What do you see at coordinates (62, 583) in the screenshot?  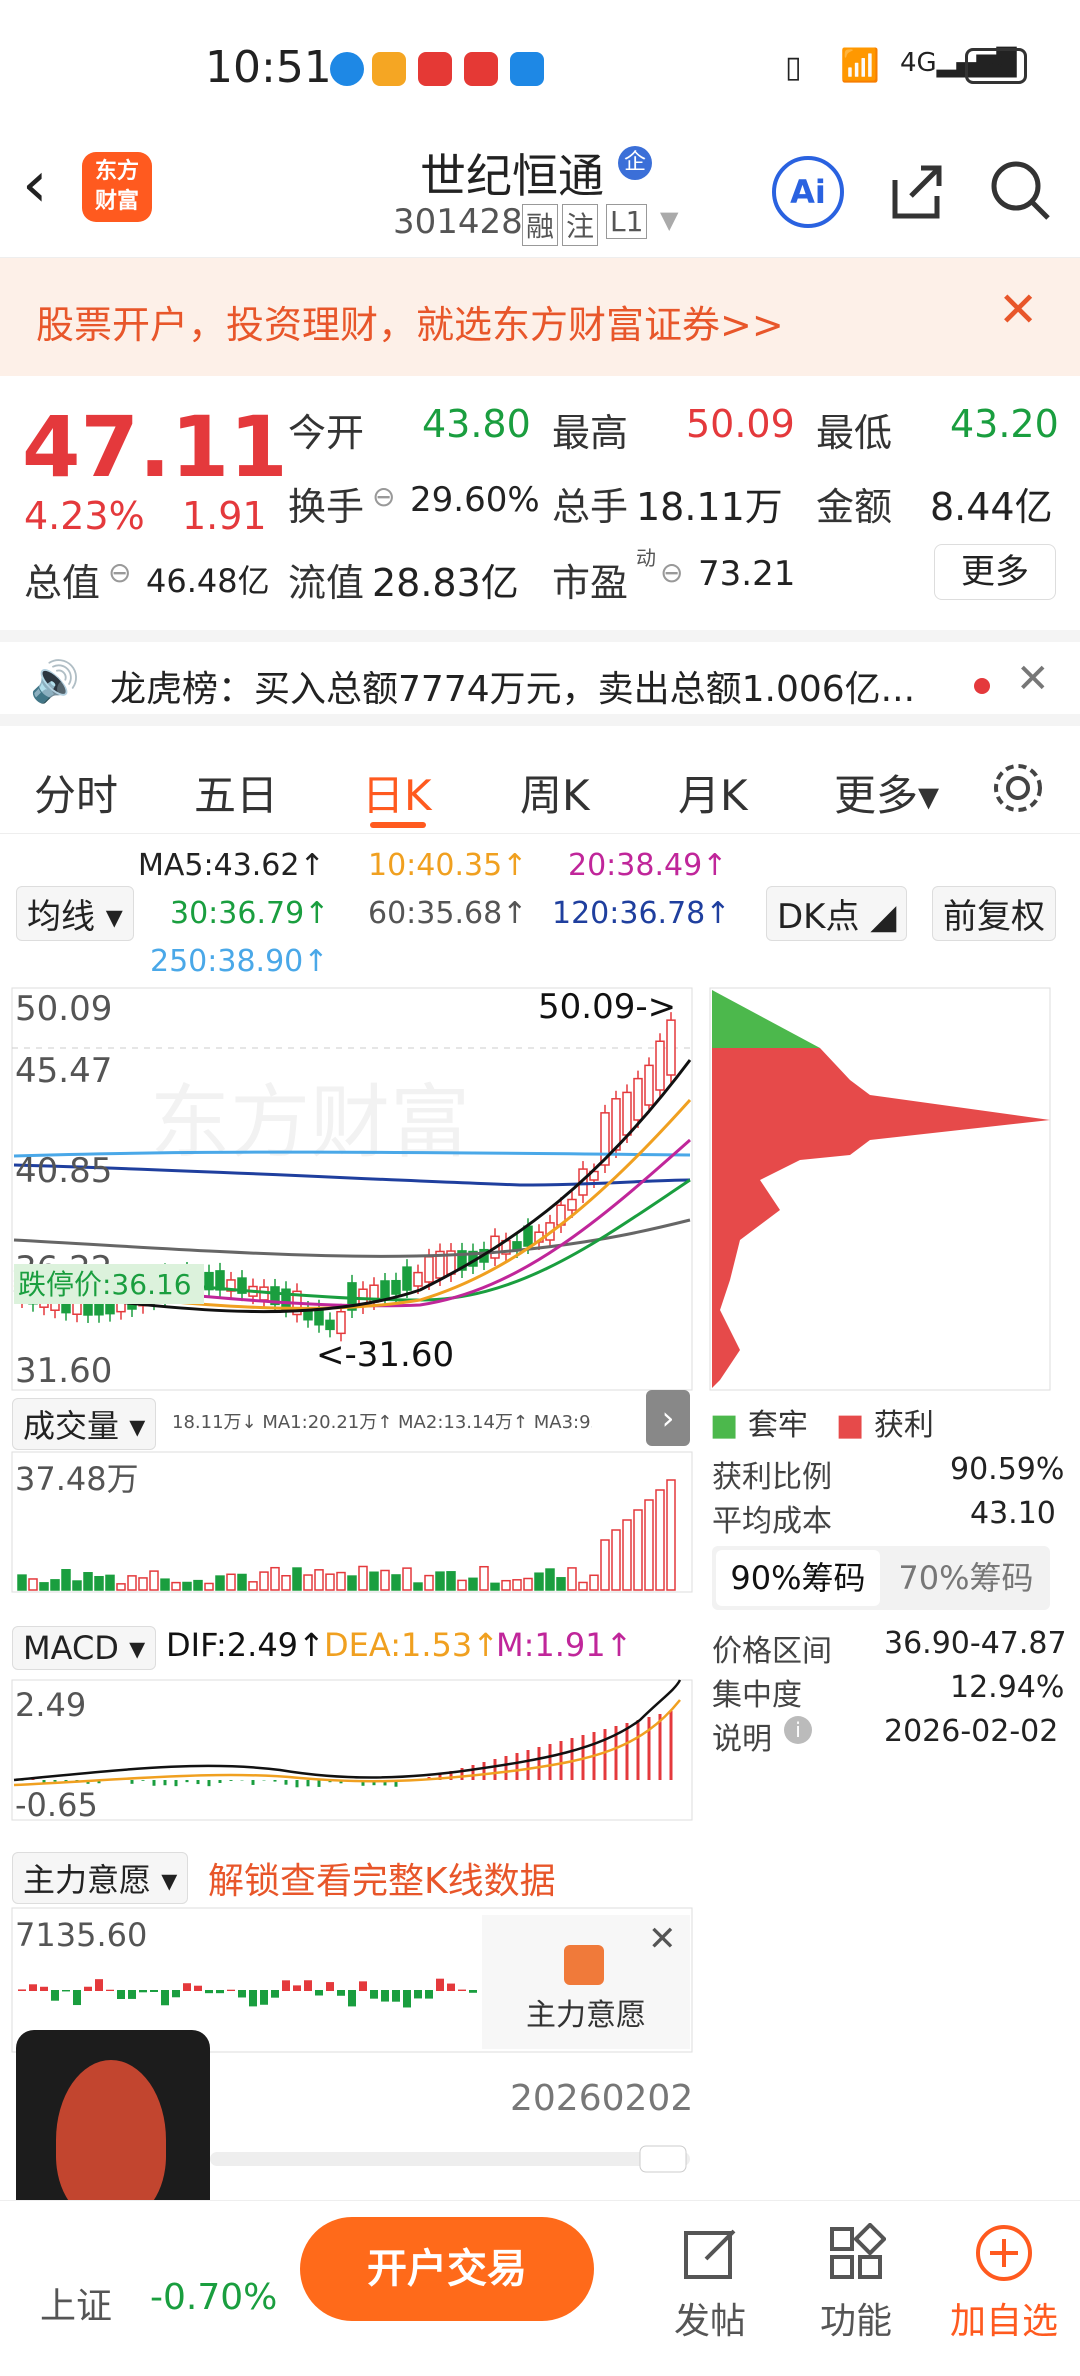 I see `mcap-label: 总值` at bounding box center [62, 583].